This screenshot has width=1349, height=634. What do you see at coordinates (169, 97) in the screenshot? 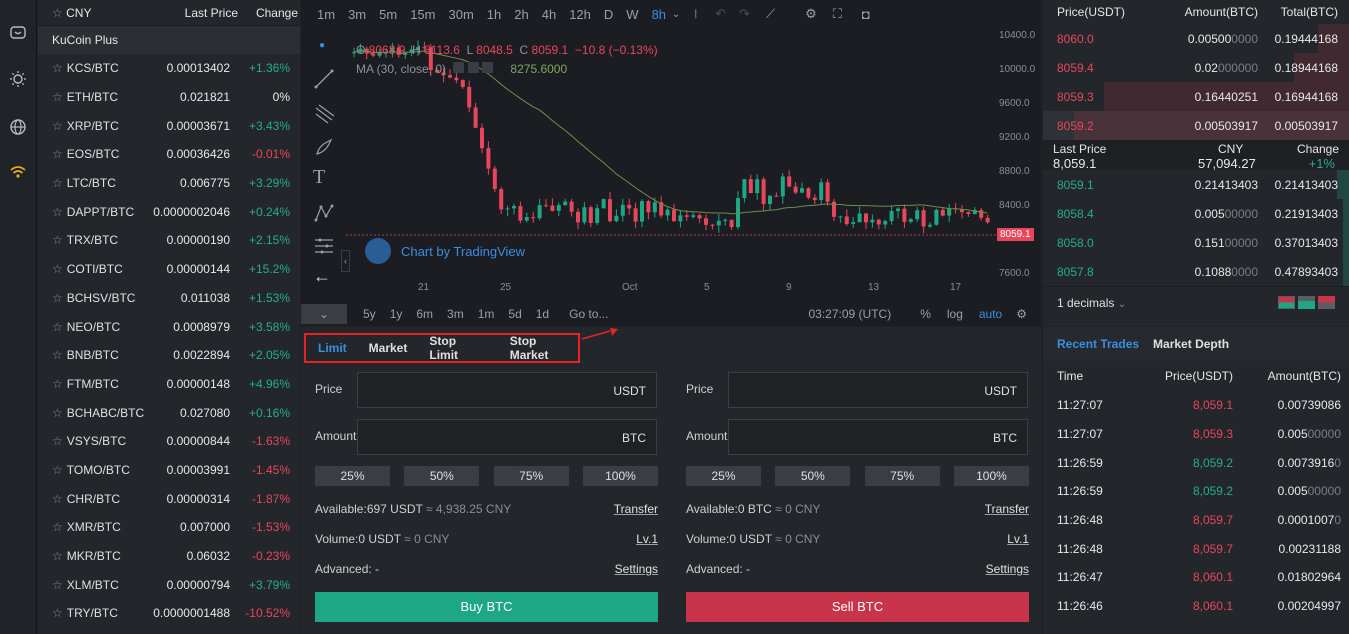
I see `market-row: ☆ ETH/BTC 0.021821 0%` at bounding box center [169, 97].